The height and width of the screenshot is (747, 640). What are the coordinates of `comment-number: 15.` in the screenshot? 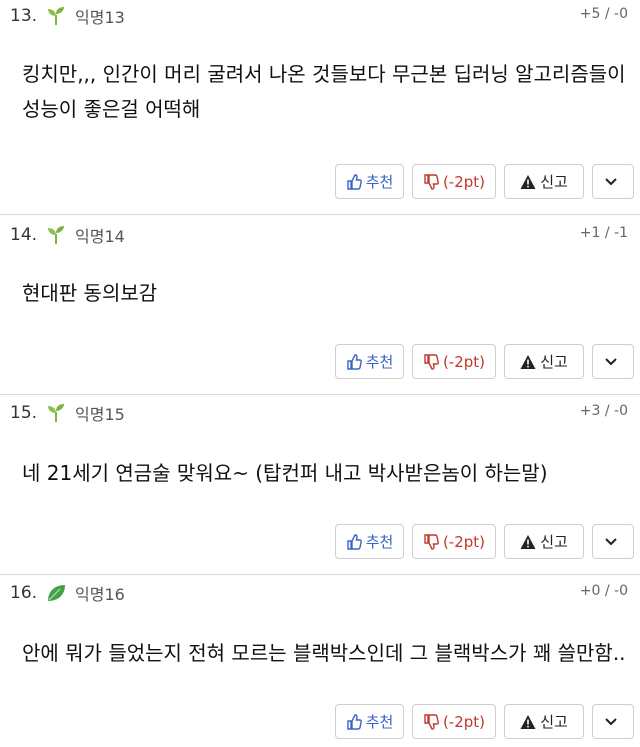 It's located at (24, 413).